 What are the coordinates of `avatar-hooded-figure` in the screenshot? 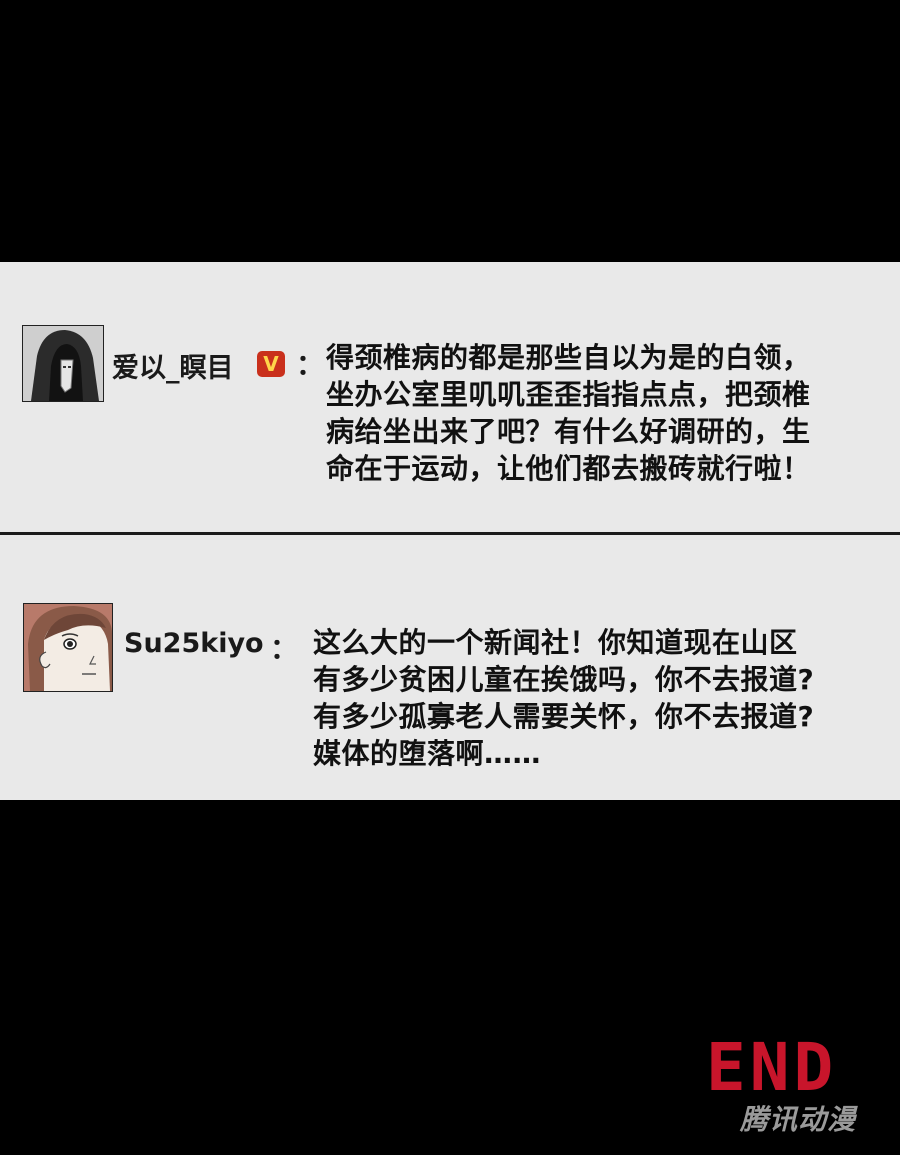 It's located at (63, 363).